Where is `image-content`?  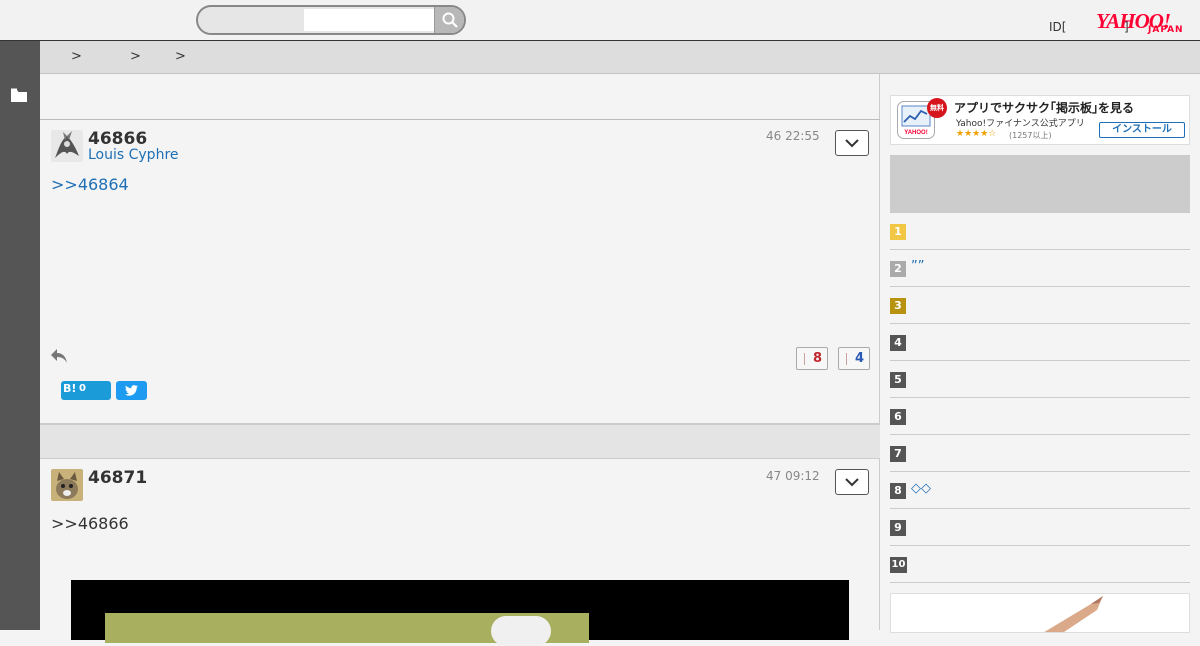 image-content is located at coordinates (521, 631).